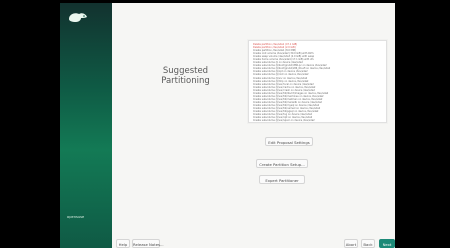  What do you see at coordinates (123, 243) in the screenshot?
I see `help-button: Help` at bounding box center [123, 243].